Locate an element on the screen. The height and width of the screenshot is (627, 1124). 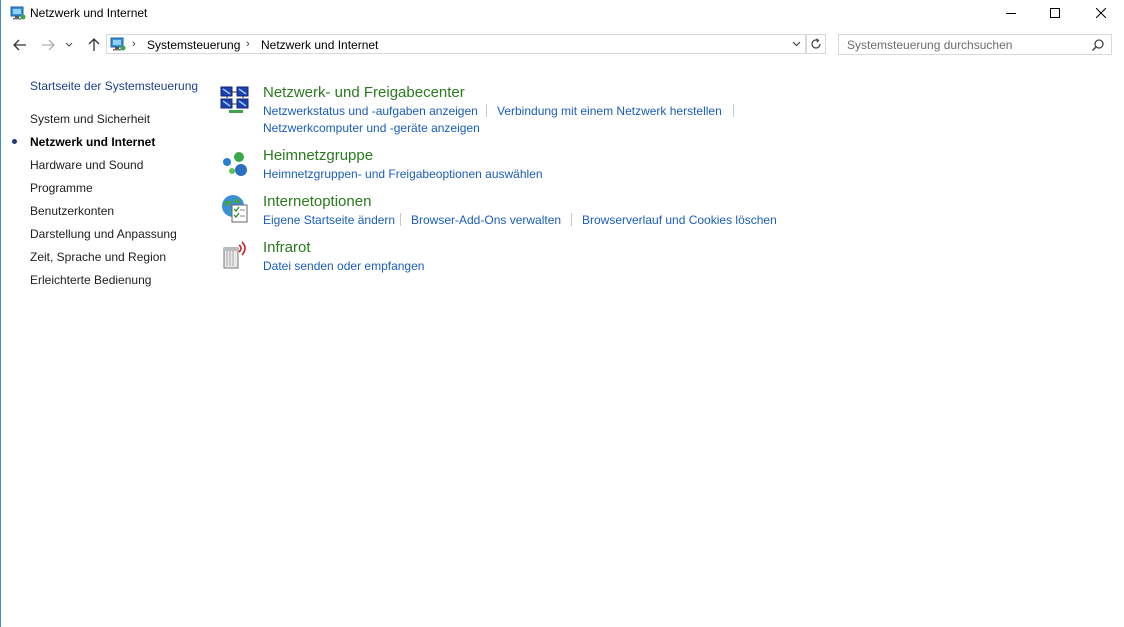
search-box: Systemsteuerung durchsuchen is located at coordinates (975, 44).